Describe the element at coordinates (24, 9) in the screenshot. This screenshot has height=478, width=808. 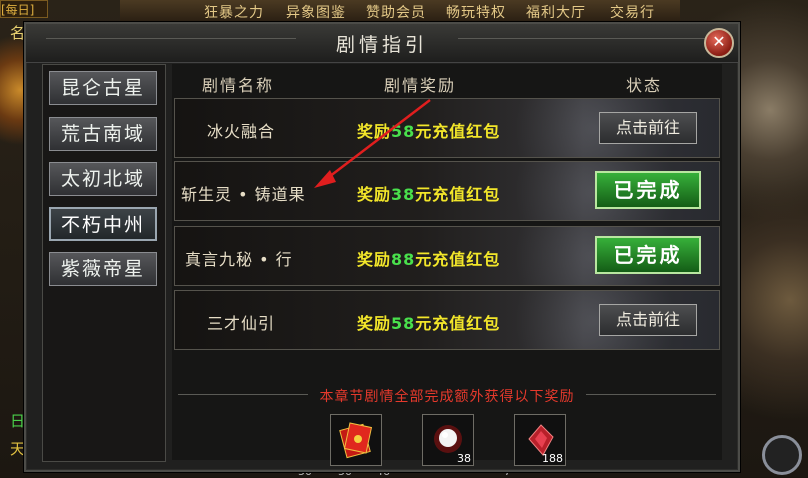
I see `daily-tag: [每日]` at that location.